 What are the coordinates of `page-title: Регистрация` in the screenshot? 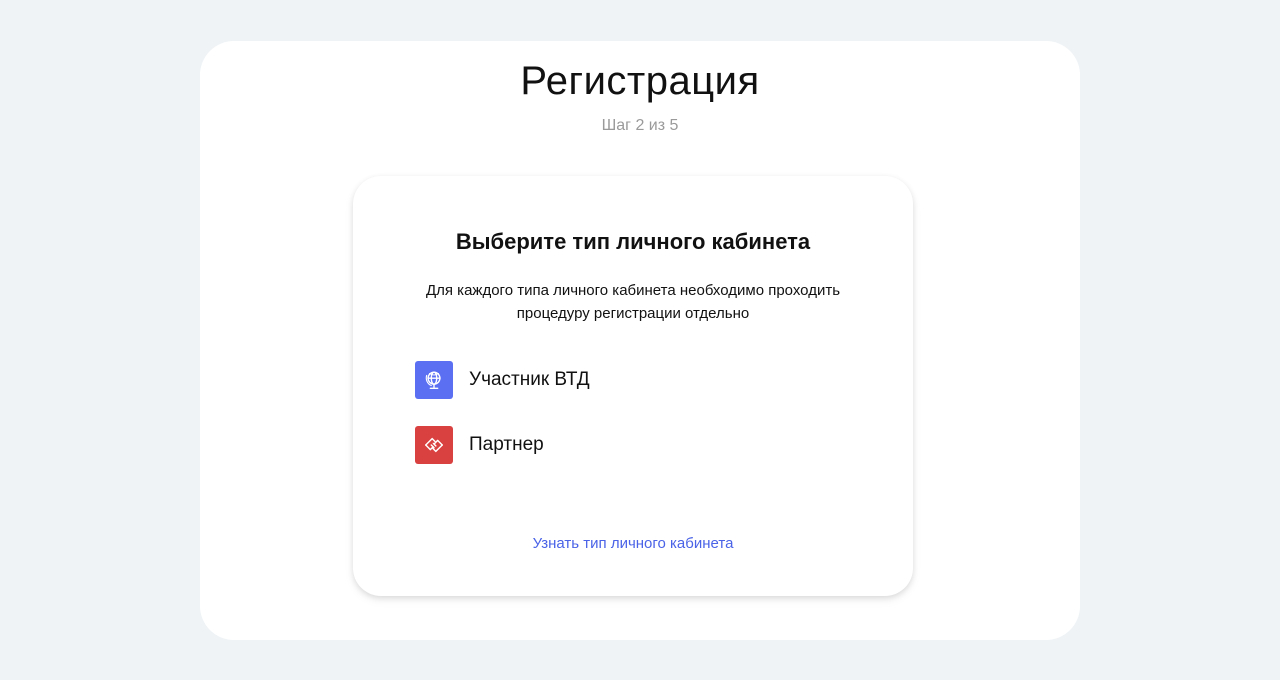 It's located at (640, 81).